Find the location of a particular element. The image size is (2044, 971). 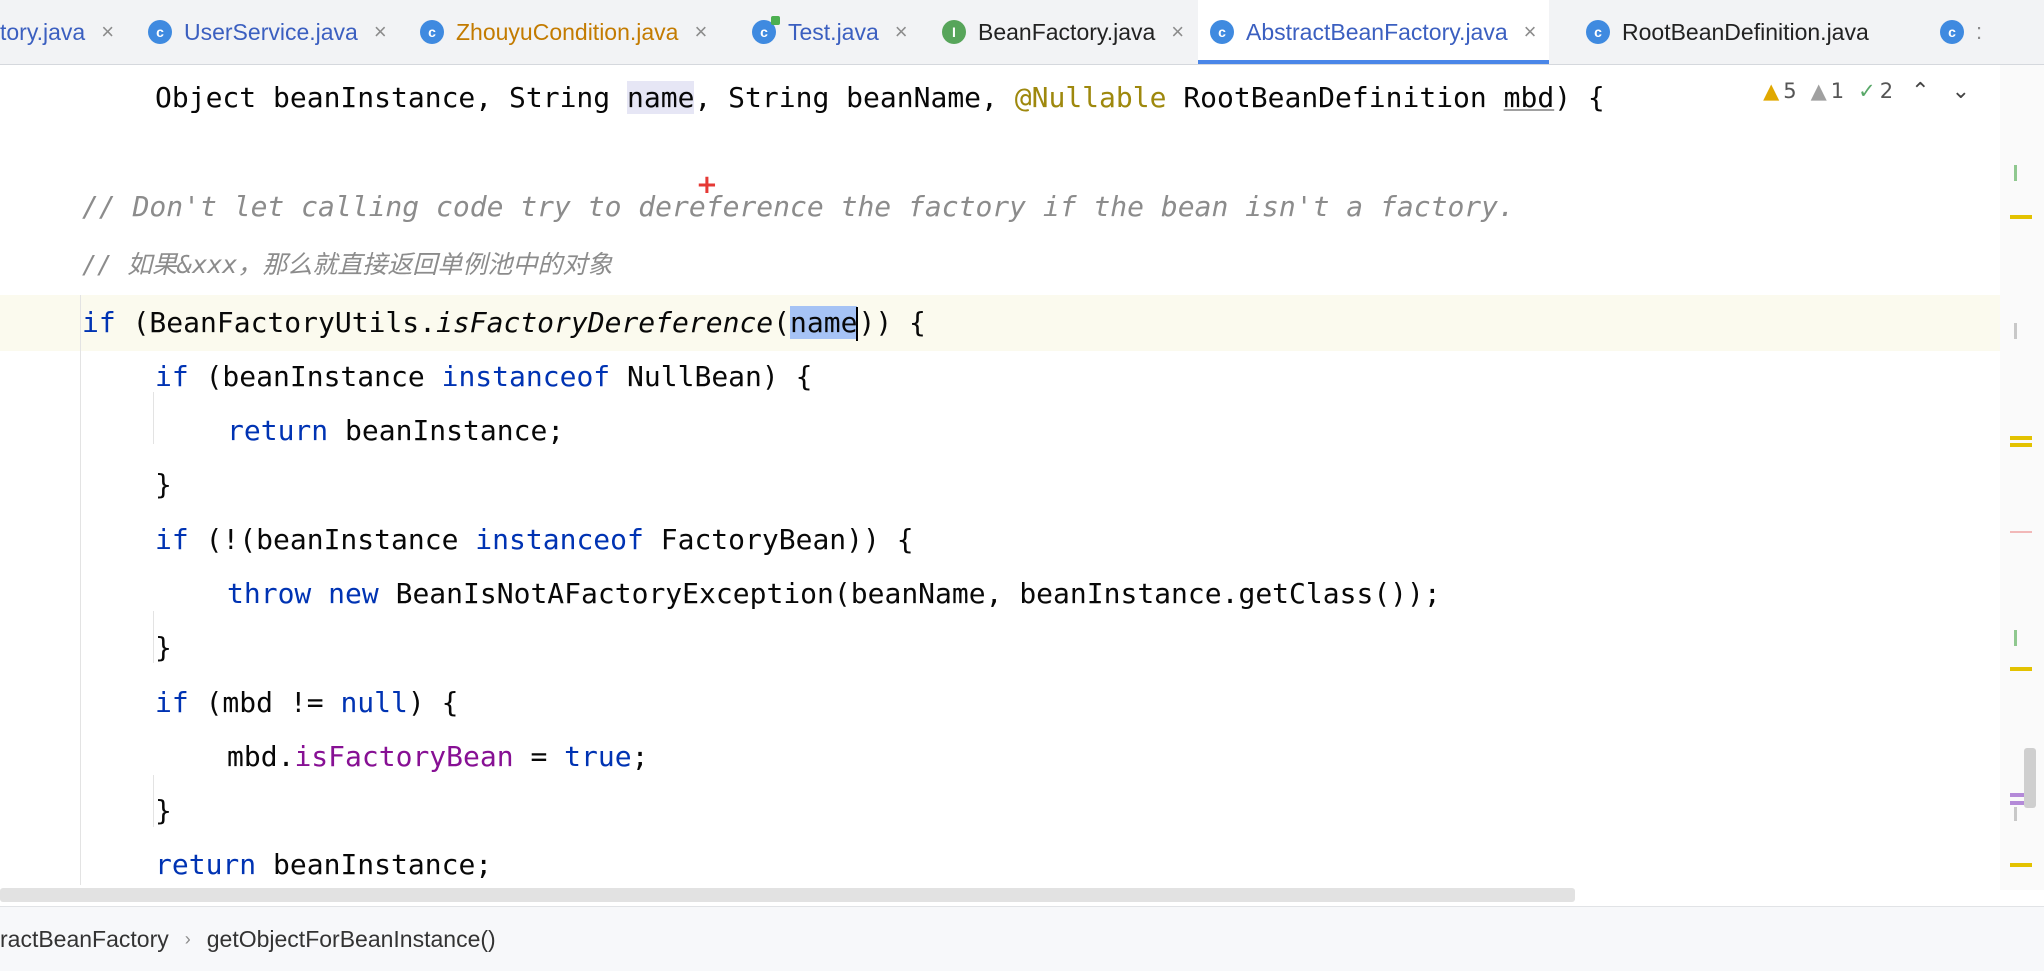

code-token: (BeanFactoryUtils. is located at coordinates (276, 322).